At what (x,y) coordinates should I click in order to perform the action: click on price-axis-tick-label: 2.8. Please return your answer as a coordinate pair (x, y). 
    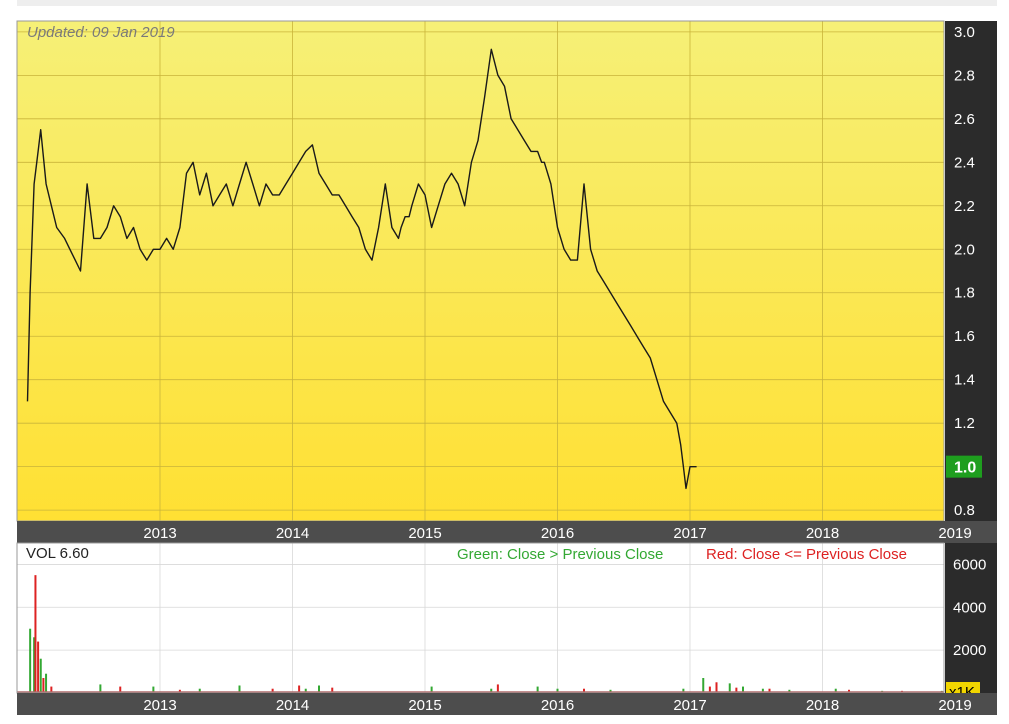
    Looking at the image, I should click on (964, 75).